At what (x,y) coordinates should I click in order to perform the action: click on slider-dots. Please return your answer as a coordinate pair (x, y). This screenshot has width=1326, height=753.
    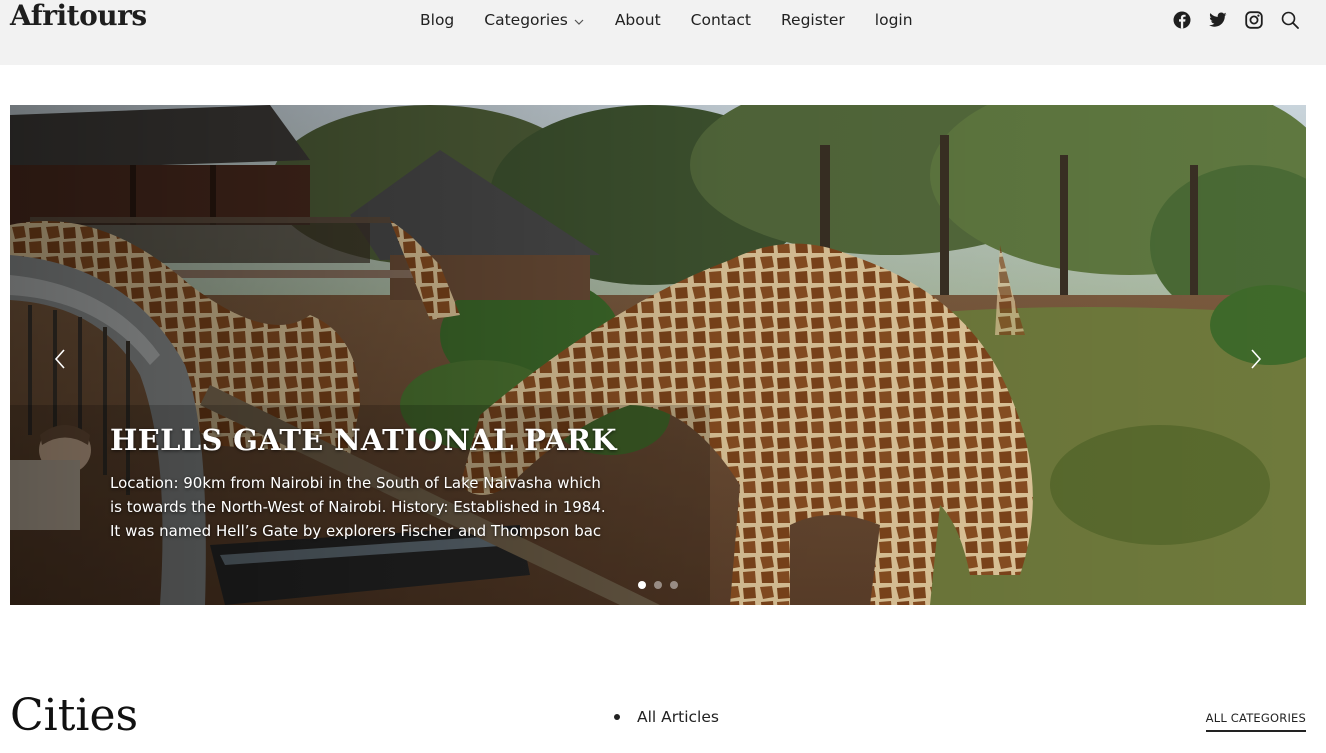
    Looking at the image, I should click on (662, 585).